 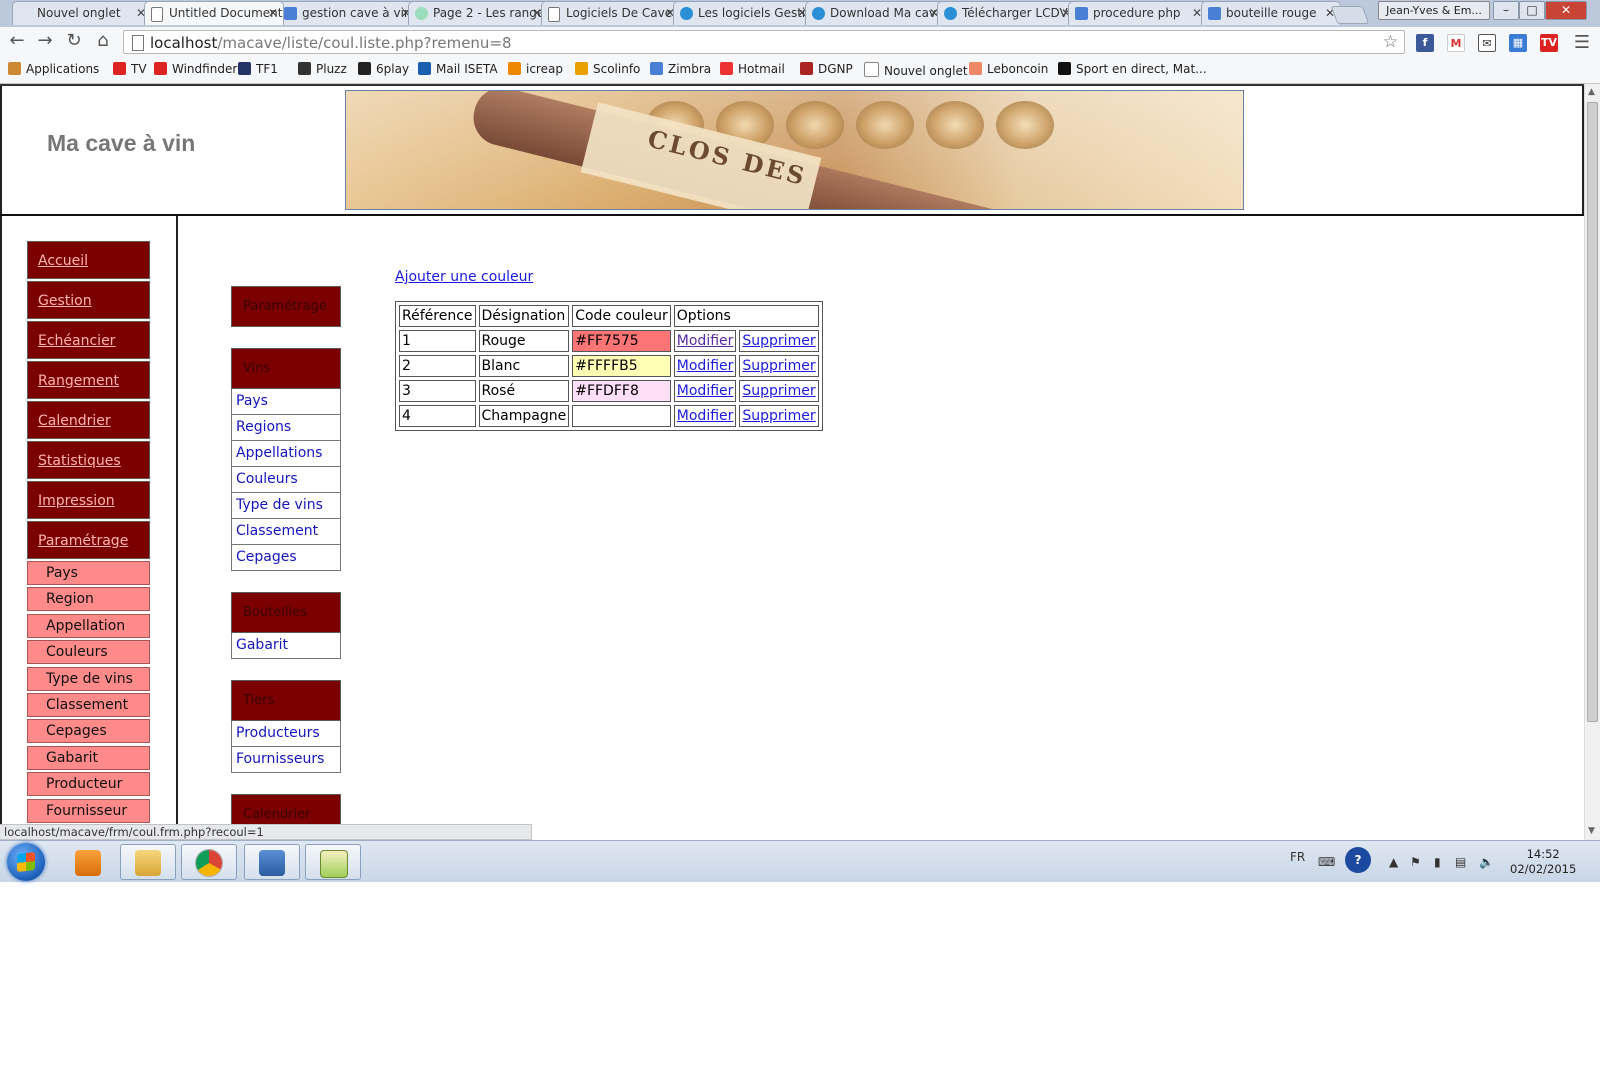 I want to click on mail-notifier-icon: ✉, so click(x=1487, y=43).